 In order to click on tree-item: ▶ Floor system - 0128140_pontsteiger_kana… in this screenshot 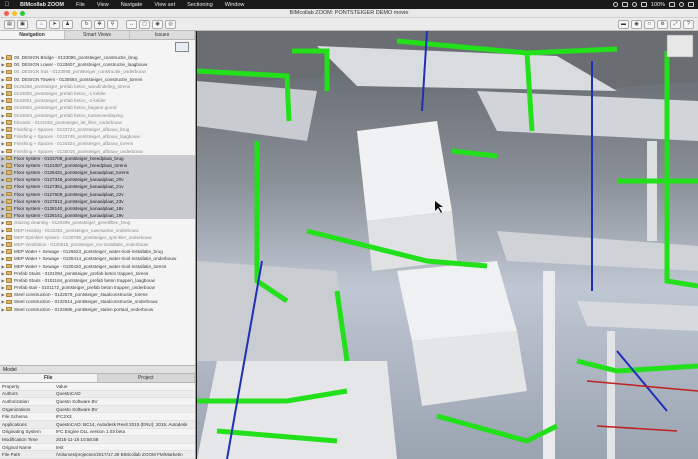, I will do `click(97, 208)`.